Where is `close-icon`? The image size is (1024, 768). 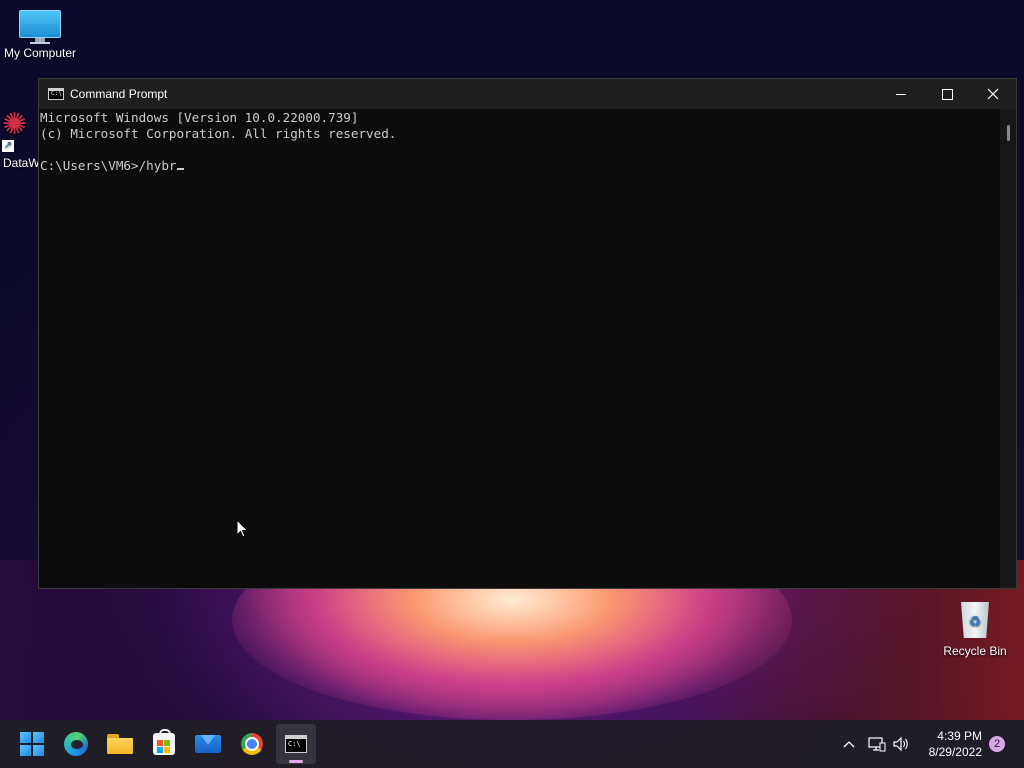 close-icon is located at coordinates (993, 94).